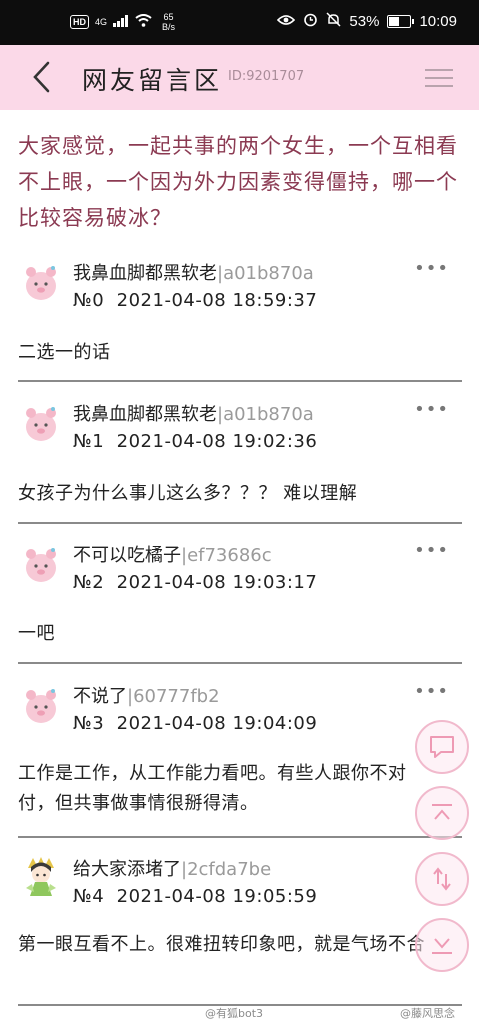 The width and height of the screenshot is (479, 1024). I want to click on post-author: 不说了|60777fb2, so click(146, 695).